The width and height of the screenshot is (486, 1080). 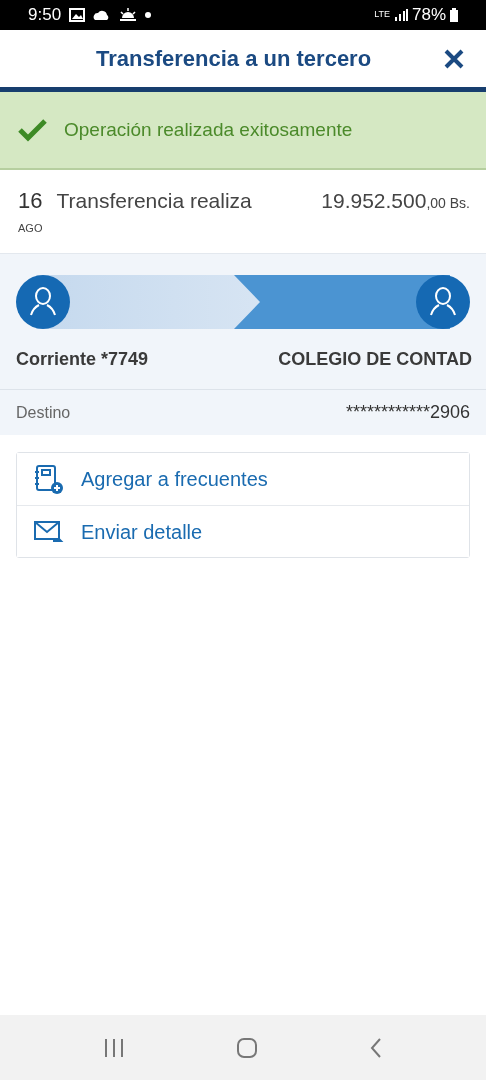 I want to click on signal-icon, so click(x=400, y=15).